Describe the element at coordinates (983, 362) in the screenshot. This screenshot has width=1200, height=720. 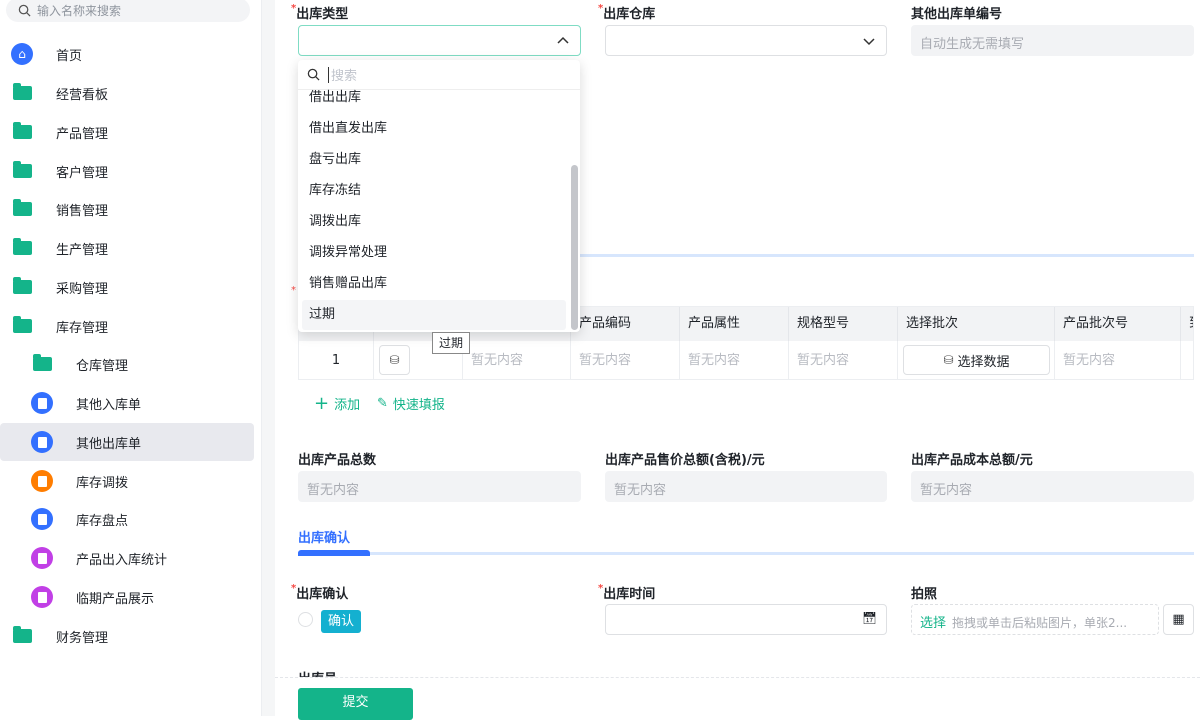
I see `select-batch-label: 选择数据` at that location.